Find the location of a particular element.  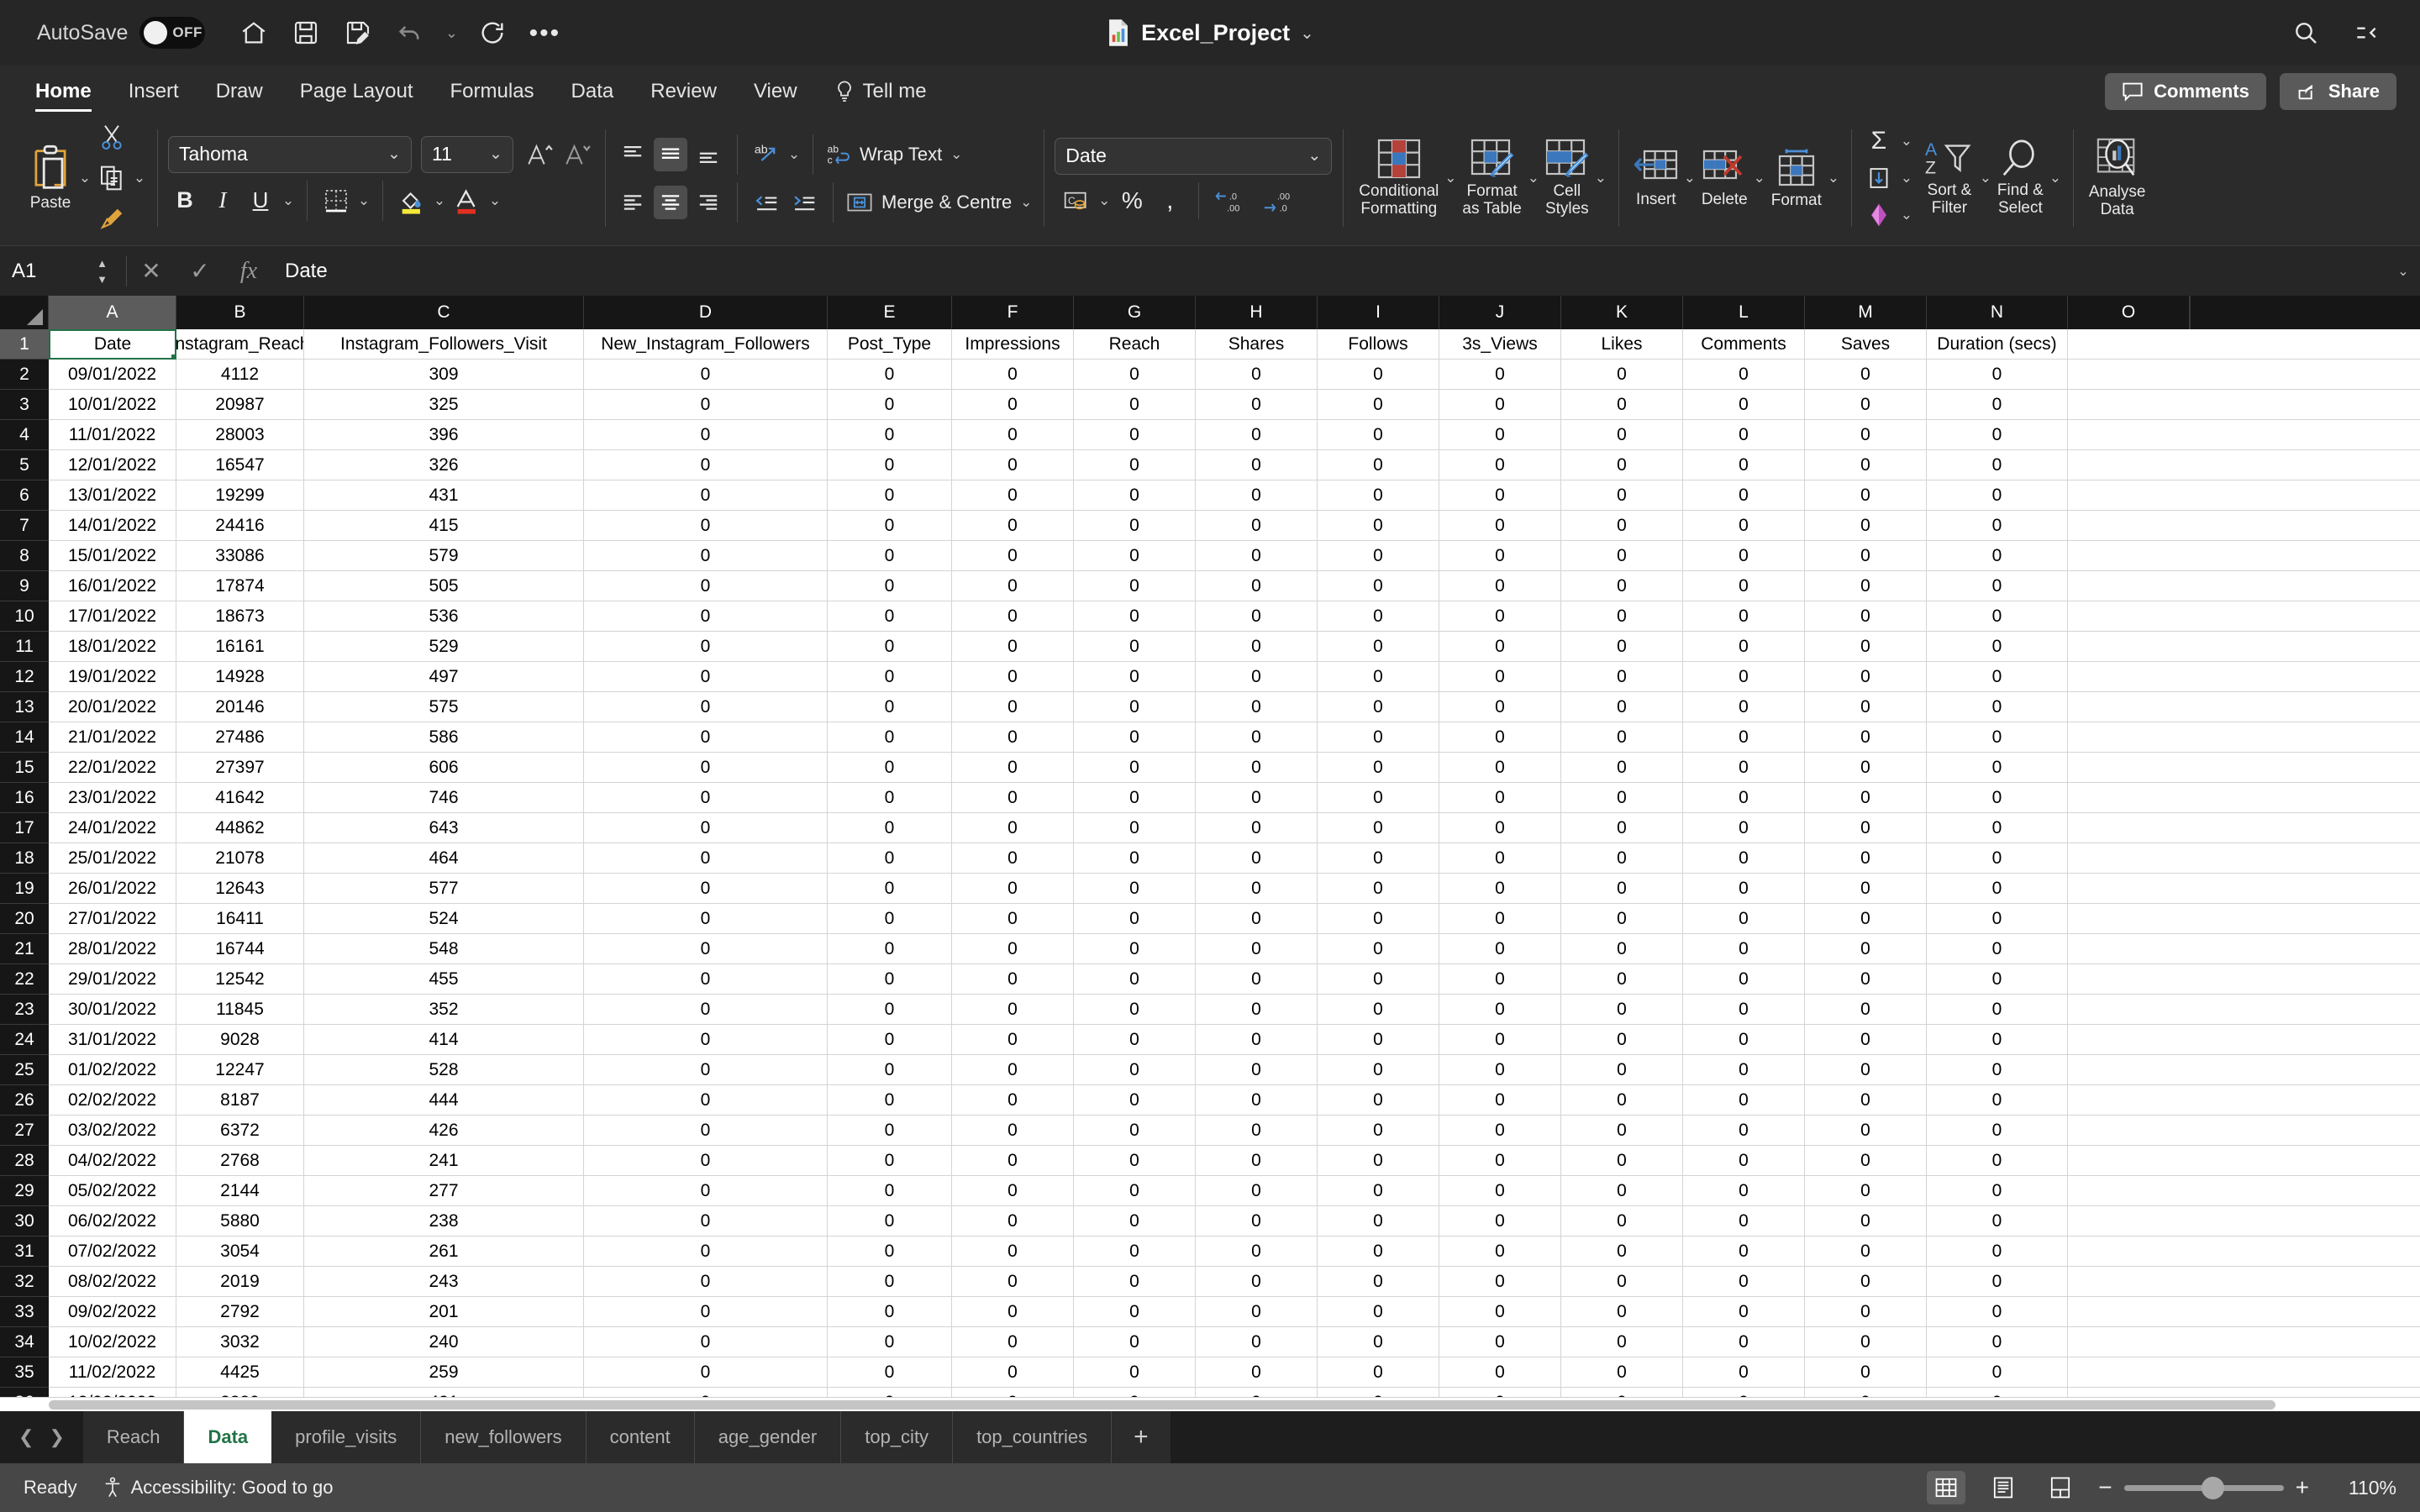

cell-O3 is located at coordinates (2129, 405).